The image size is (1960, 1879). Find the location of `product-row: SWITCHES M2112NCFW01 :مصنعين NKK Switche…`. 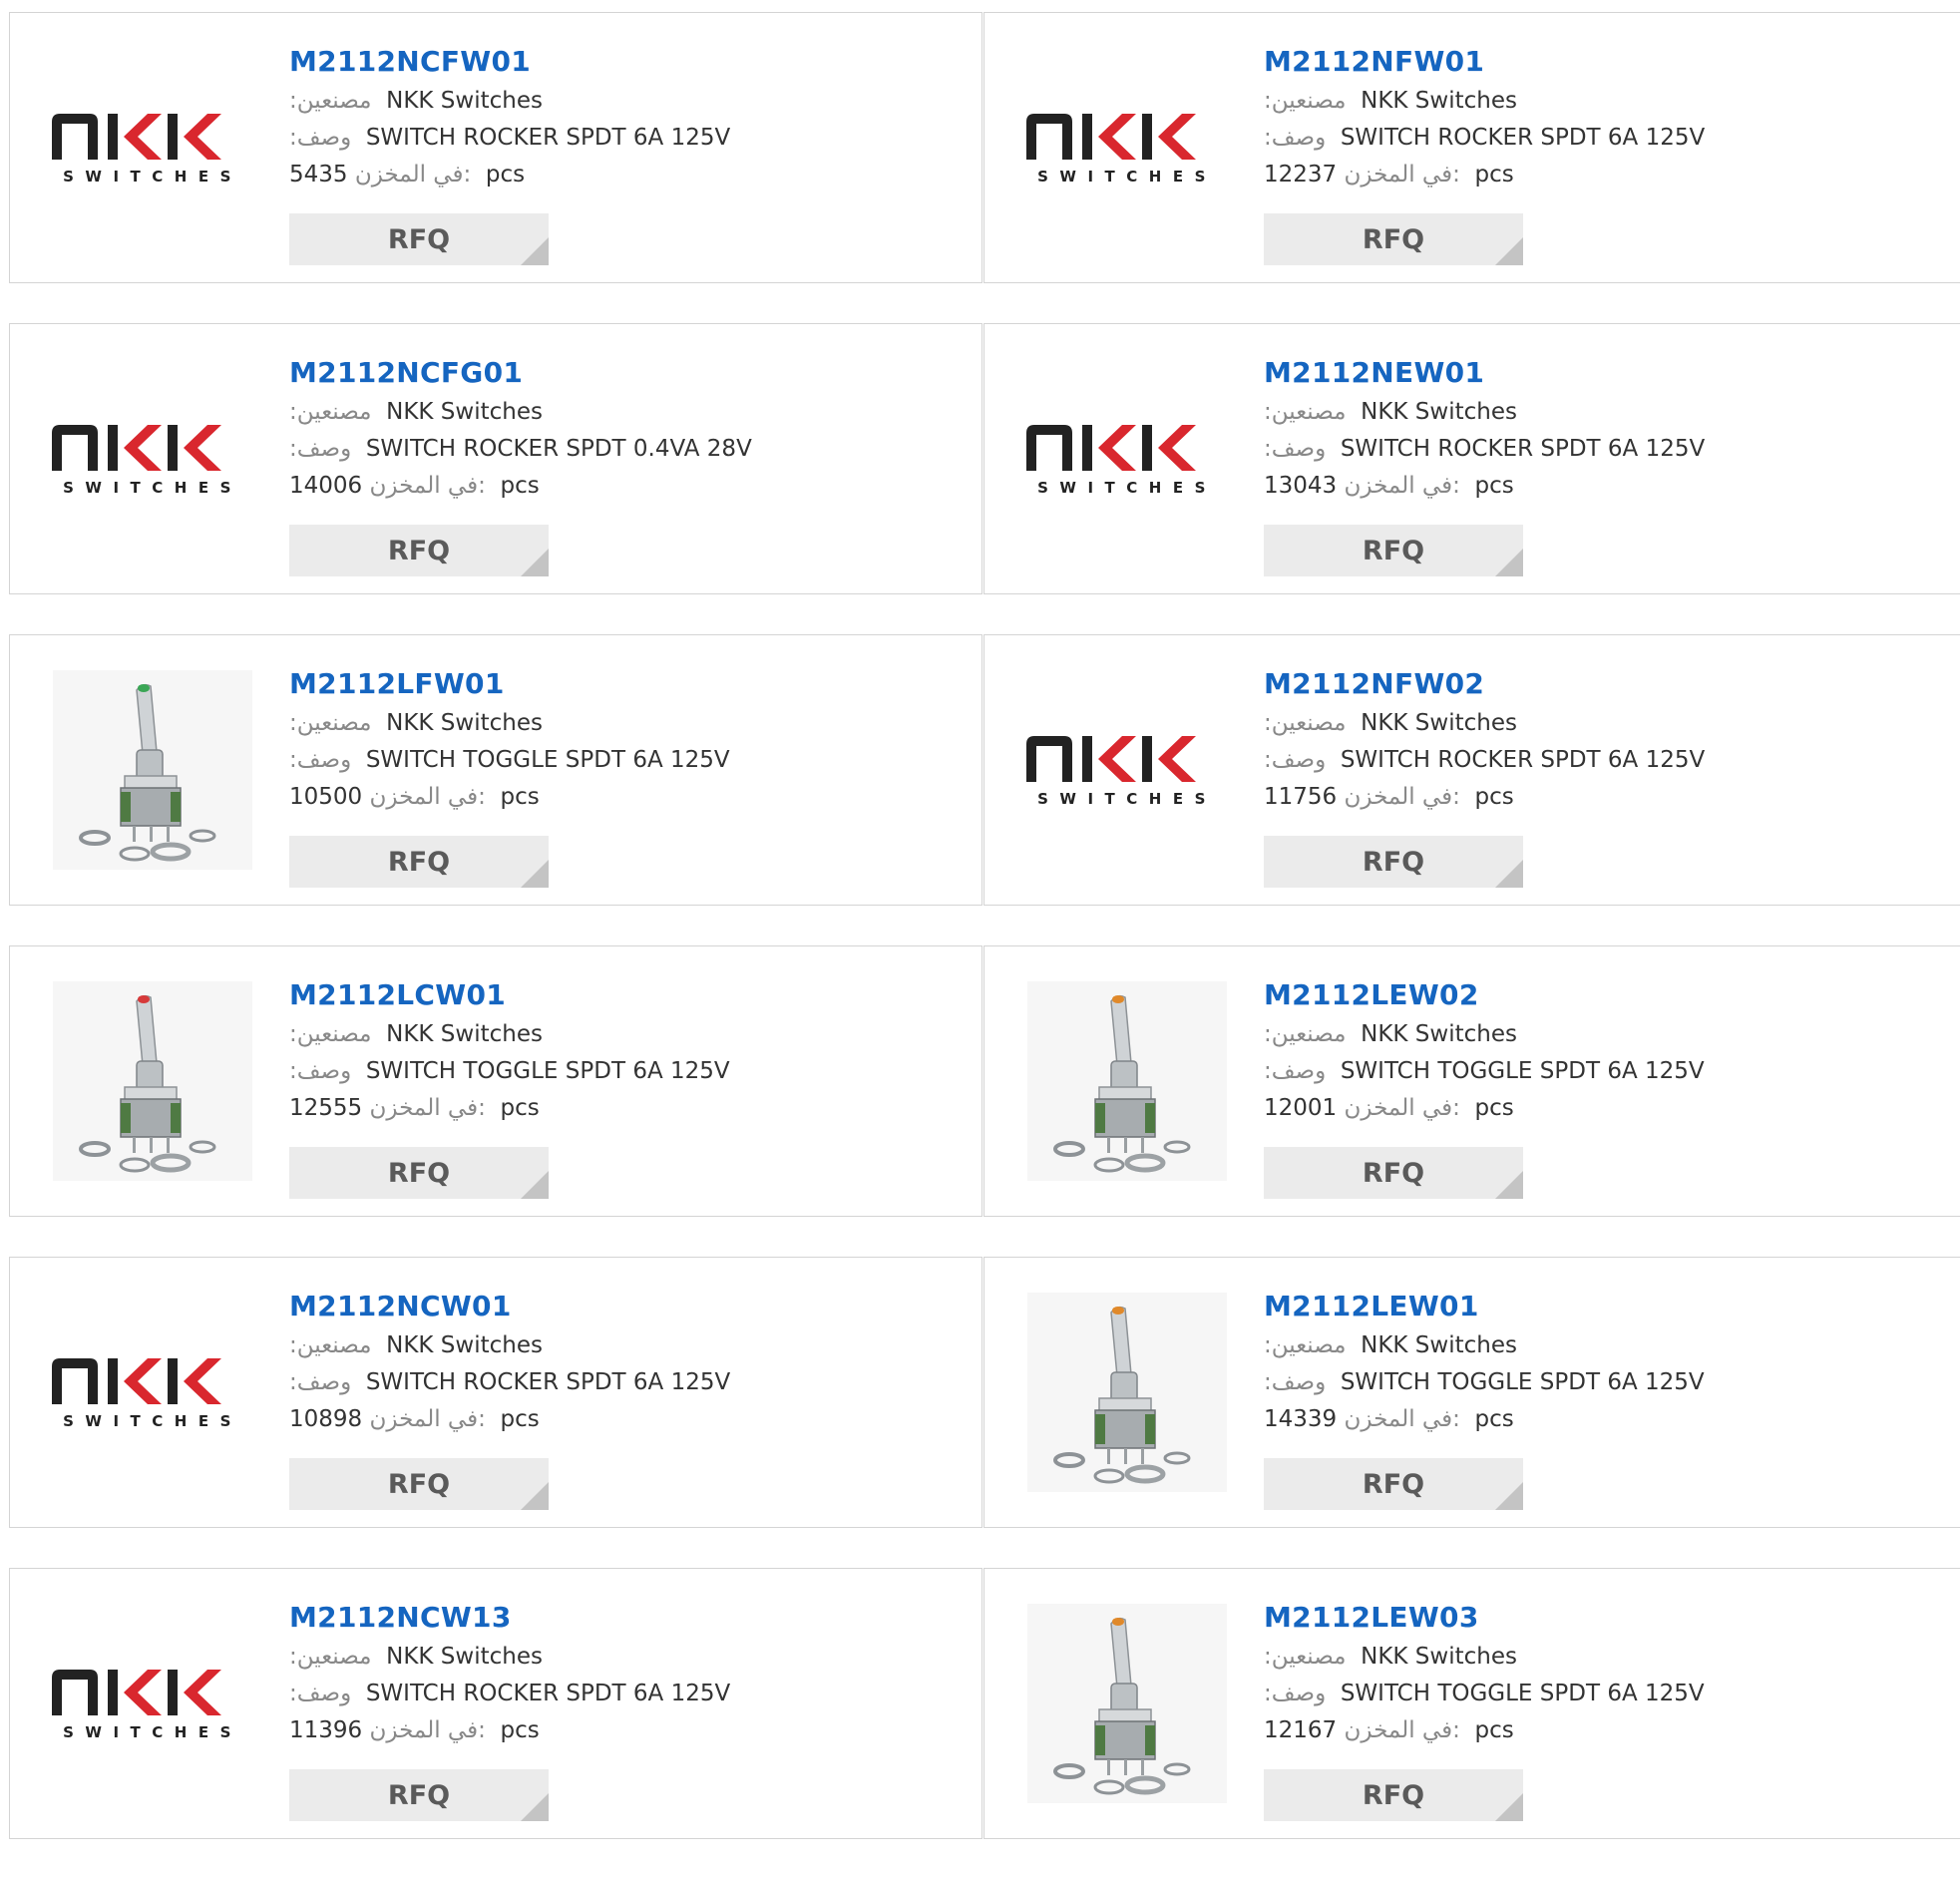

product-row: SWITCHES M2112NCFW01 :مصنعين NKK Switche… is located at coordinates (985, 148).